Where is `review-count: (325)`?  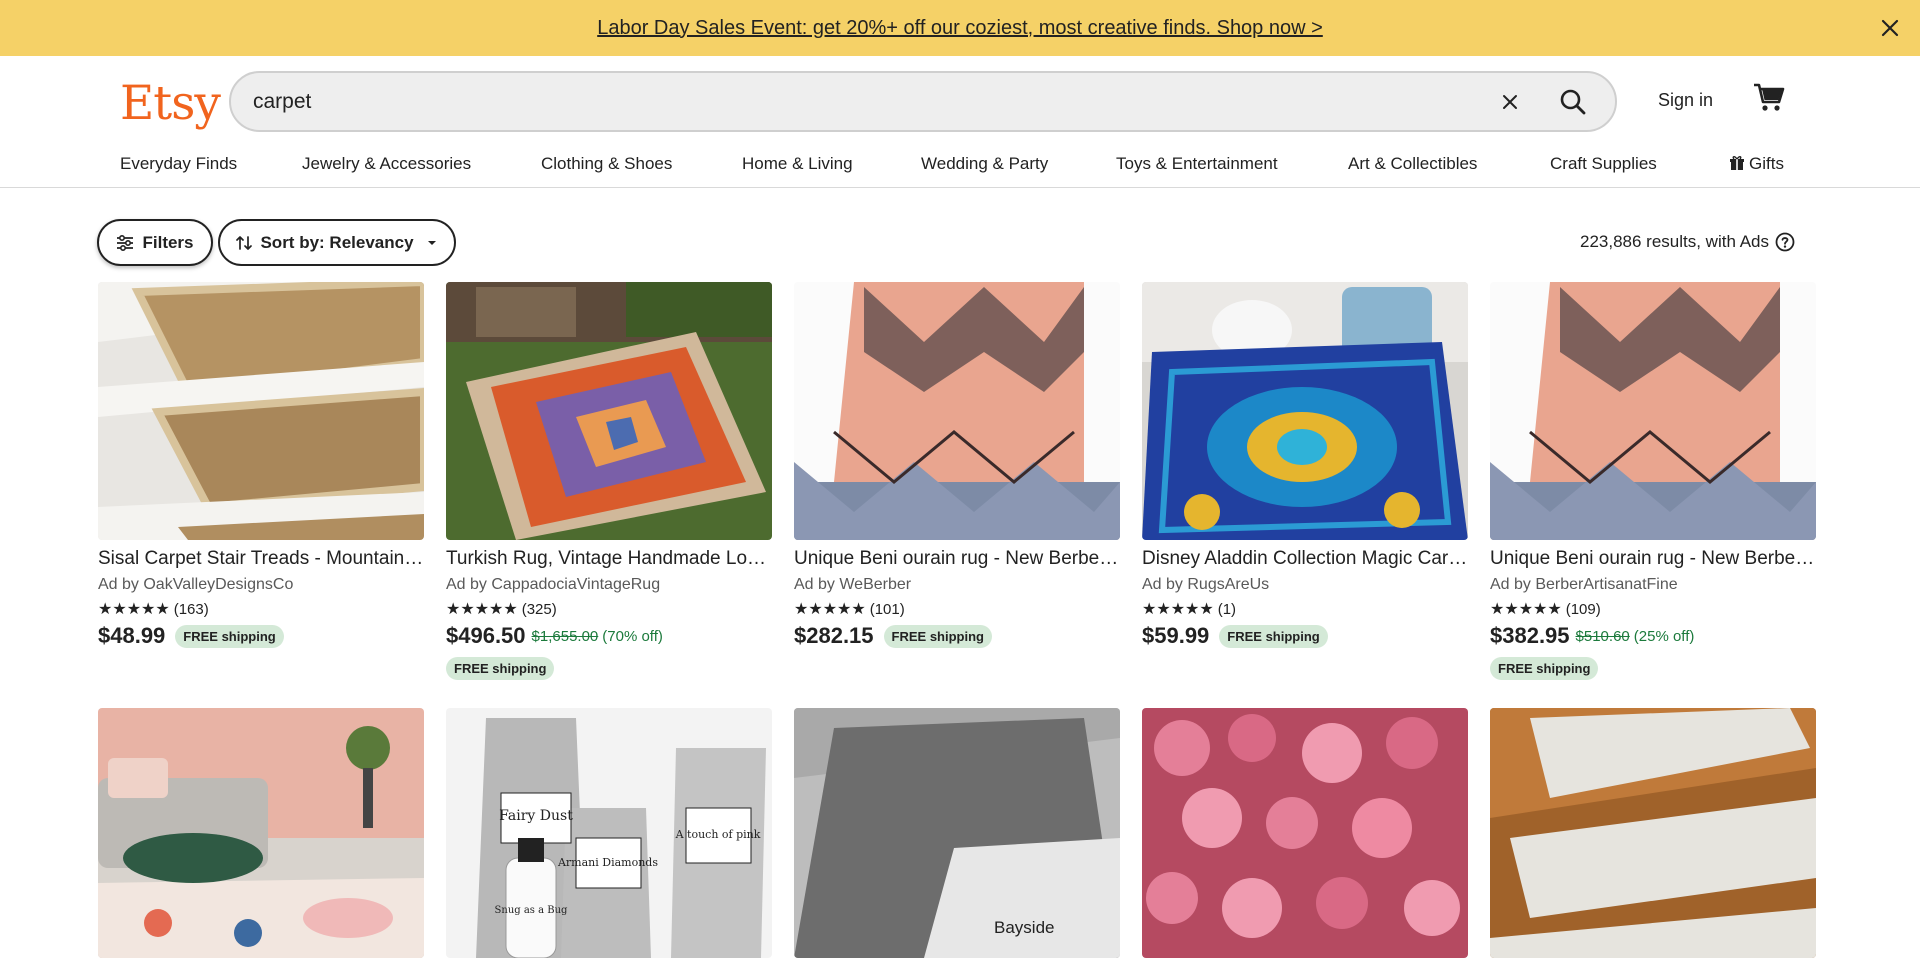 review-count: (325) is located at coordinates (539, 609).